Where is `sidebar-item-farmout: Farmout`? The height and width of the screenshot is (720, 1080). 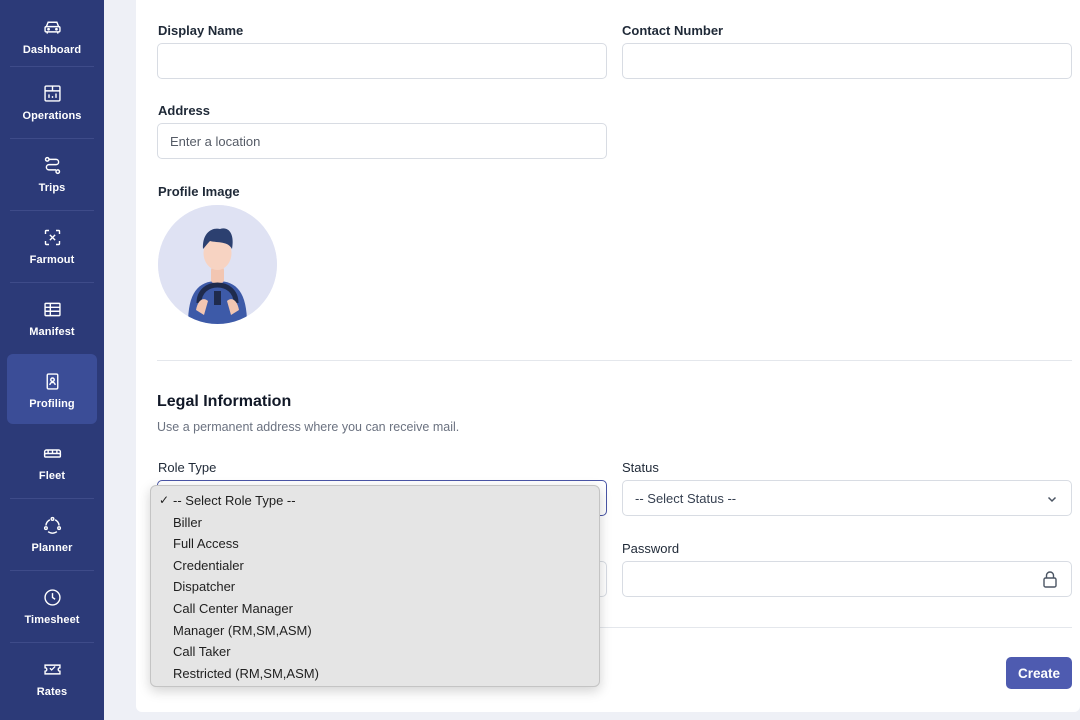 sidebar-item-farmout: Farmout is located at coordinates (52, 246).